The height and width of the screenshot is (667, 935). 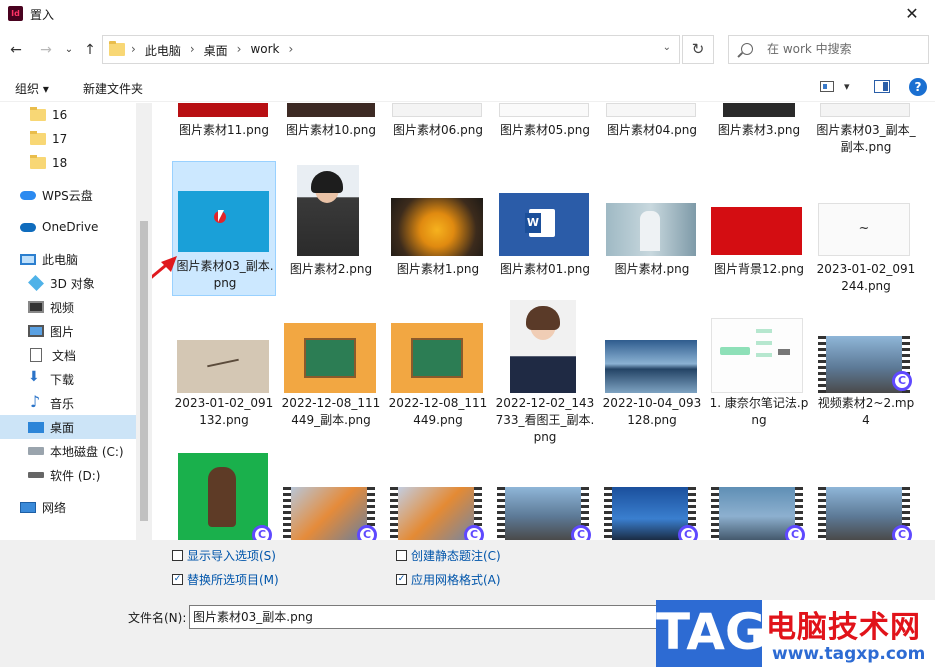 I want to click on onedrive-icon, so click(x=28, y=227).